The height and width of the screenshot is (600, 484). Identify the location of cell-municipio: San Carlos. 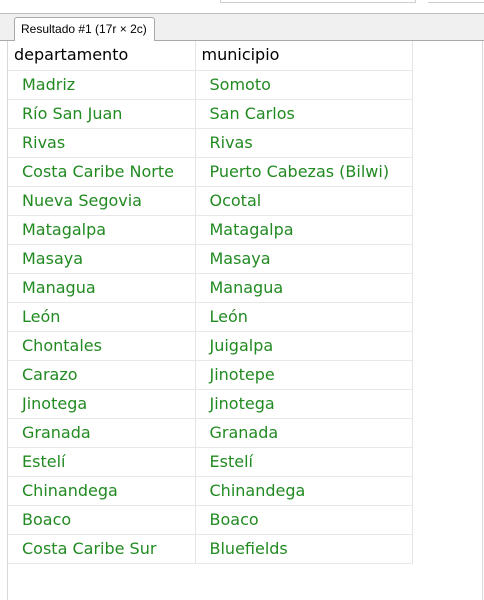
(304, 114).